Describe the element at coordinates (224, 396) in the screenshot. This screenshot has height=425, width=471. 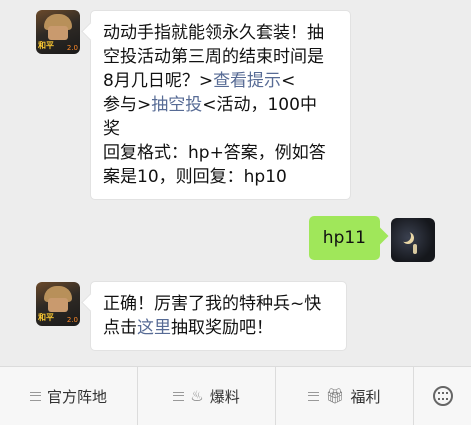
I see `tab-label: 爆料` at that location.